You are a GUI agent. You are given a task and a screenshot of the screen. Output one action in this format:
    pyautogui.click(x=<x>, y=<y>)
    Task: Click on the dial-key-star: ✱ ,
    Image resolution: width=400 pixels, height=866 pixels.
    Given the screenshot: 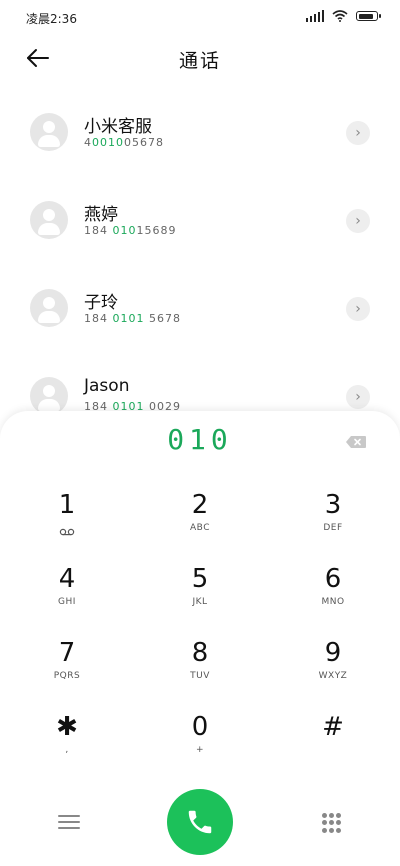 What is the action you would take?
    pyautogui.click(x=67, y=746)
    